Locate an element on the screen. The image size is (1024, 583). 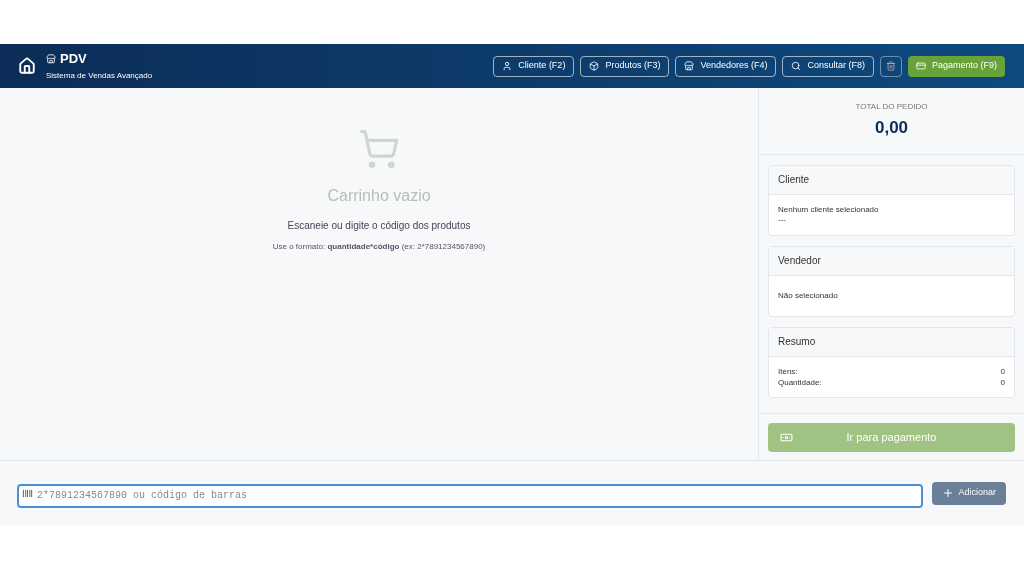
card-text: --- is located at coordinates (782, 219).